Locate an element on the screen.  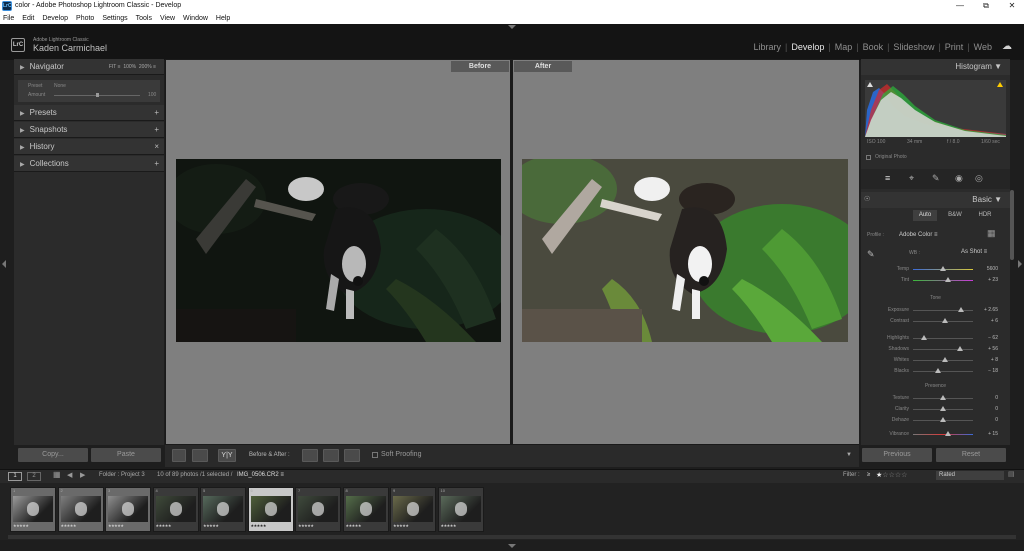
before-photo is located at coordinates (338, 250).